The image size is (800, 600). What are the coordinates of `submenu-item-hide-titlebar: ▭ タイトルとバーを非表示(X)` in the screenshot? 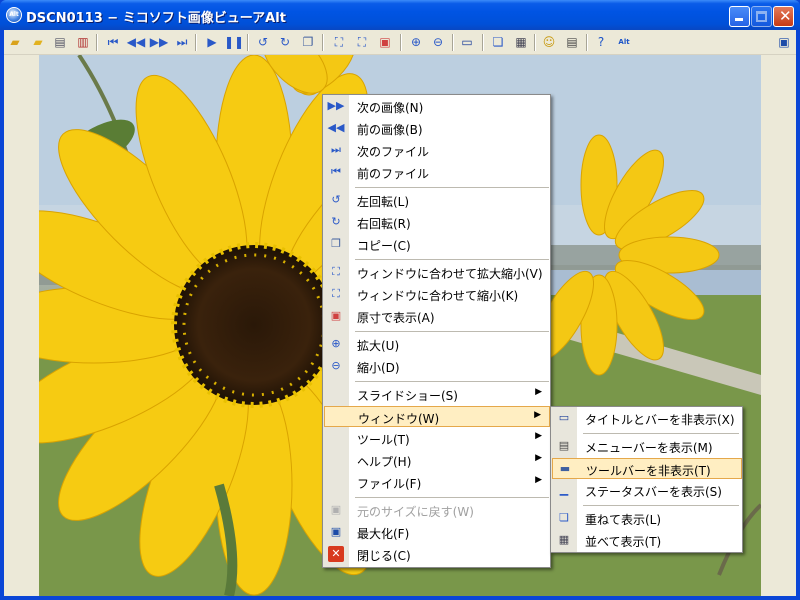 It's located at (647, 418).